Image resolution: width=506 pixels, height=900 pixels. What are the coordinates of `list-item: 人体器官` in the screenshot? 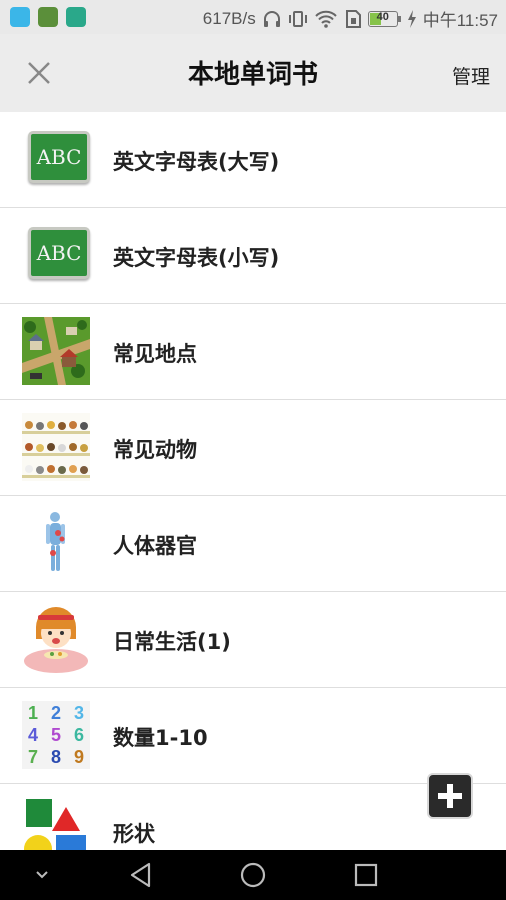 It's located at (253, 544).